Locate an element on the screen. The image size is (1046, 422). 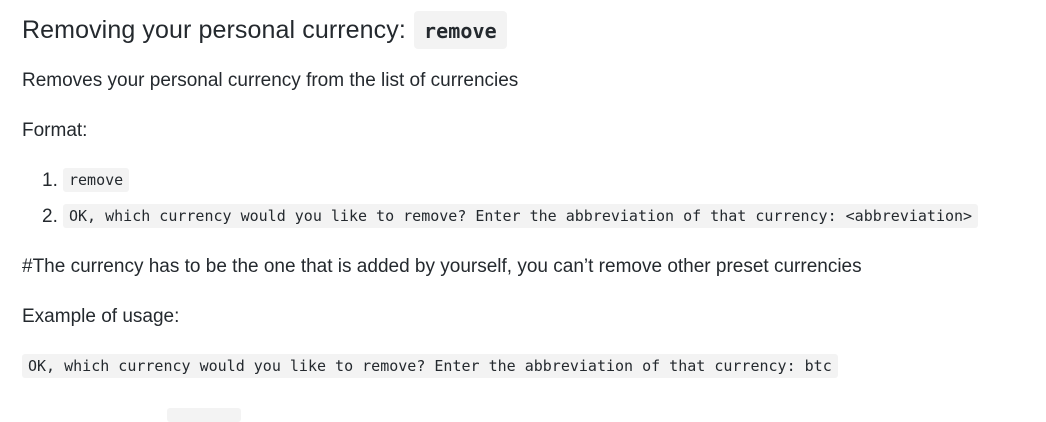
list-item-number: 1. is located at coordinates (50, 180).